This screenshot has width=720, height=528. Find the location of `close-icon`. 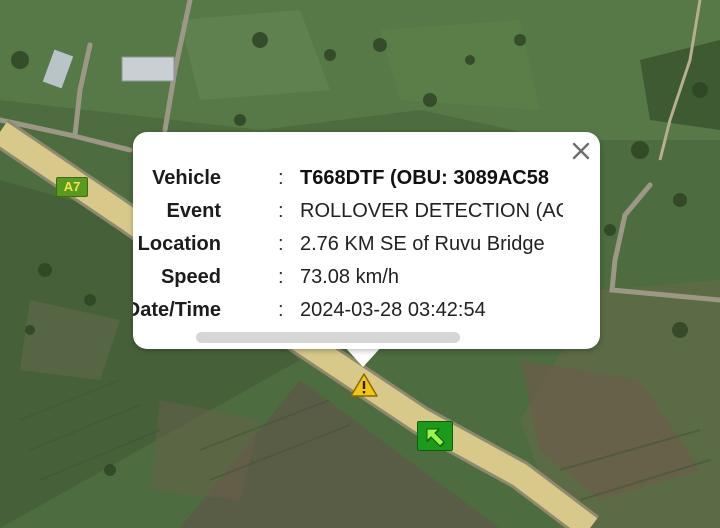

close-icon is located at coordinates (581, 151).